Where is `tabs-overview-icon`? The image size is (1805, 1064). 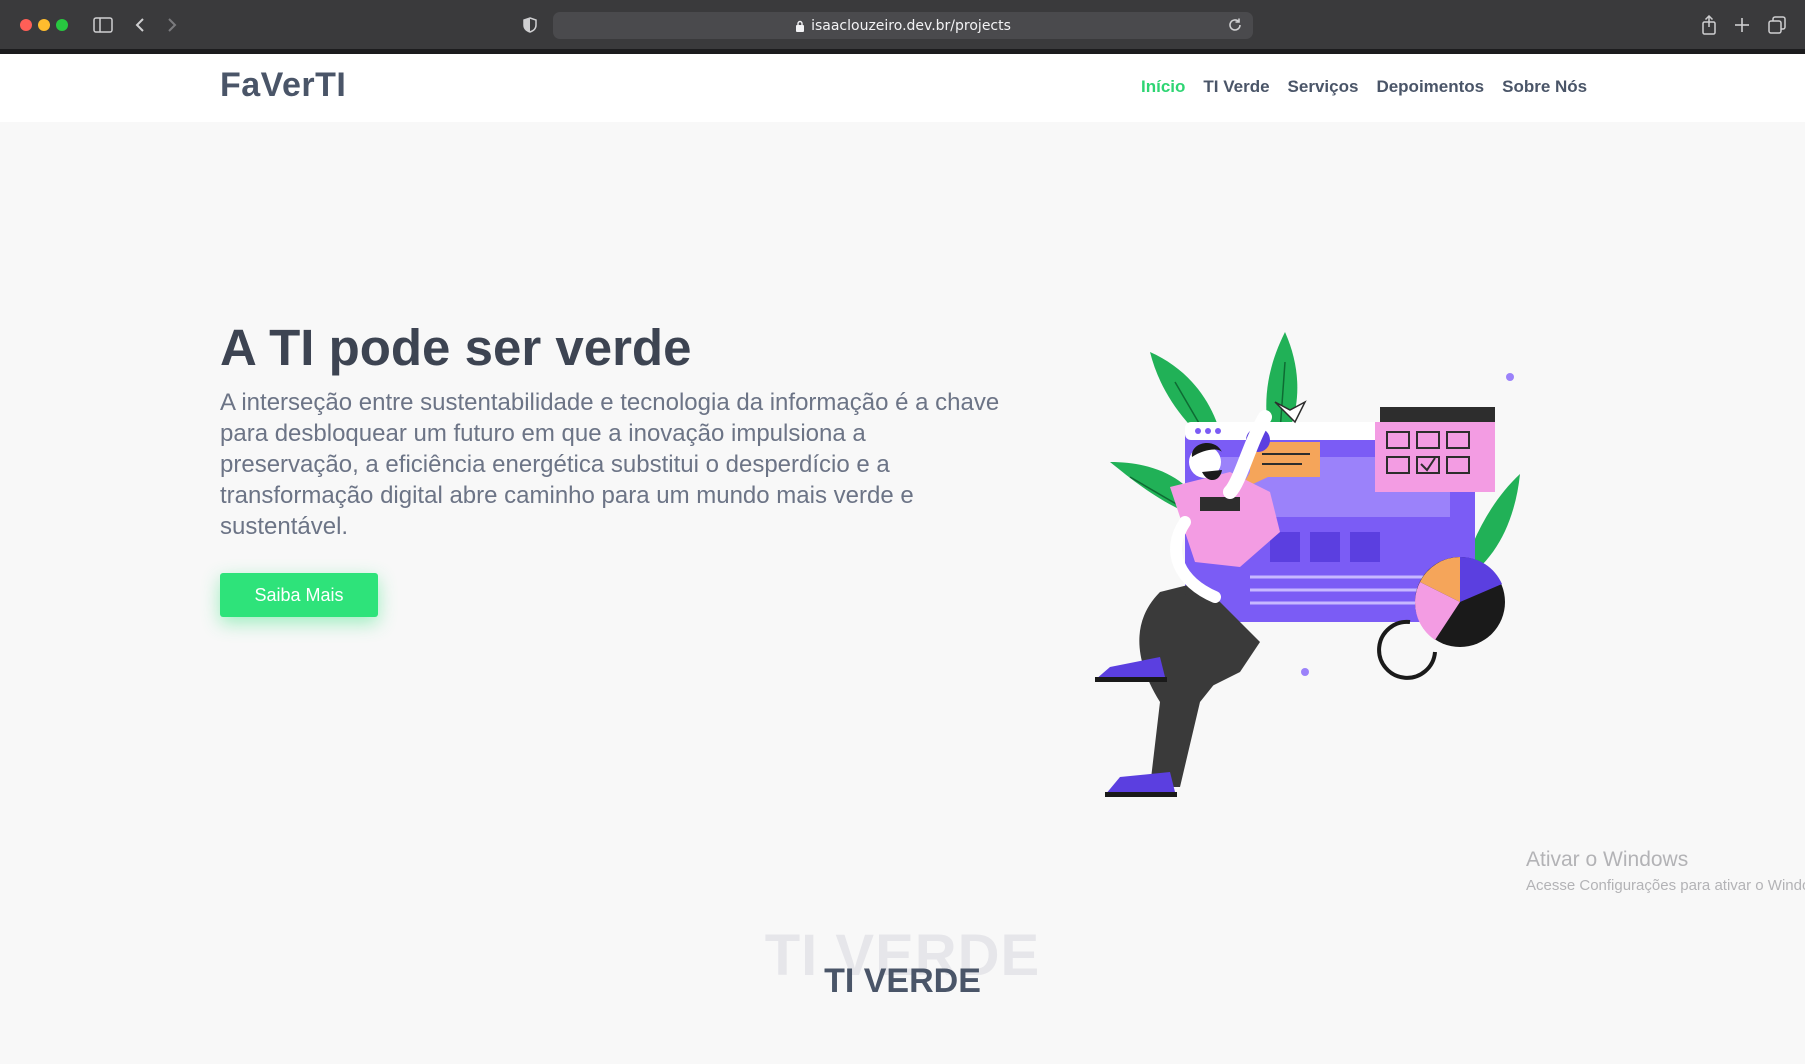 tabs-overview-icon is located at coordinates (1777, 25).